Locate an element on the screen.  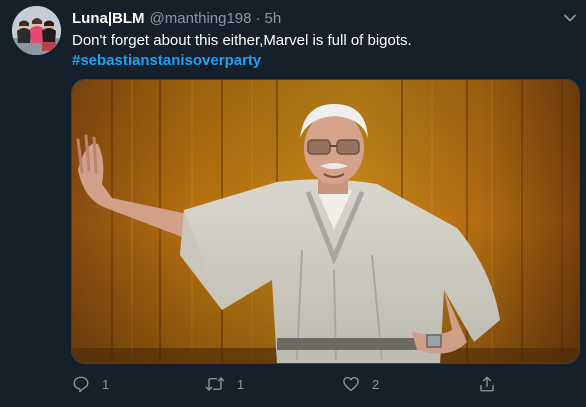
timestamp: 5h is located at coordinates (273, 19).